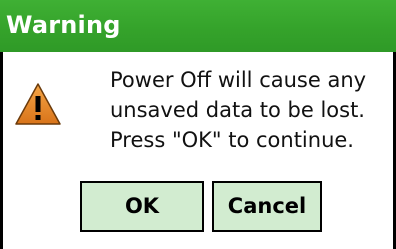  I want to click on dialog-title: Warning, so click(63, 25).